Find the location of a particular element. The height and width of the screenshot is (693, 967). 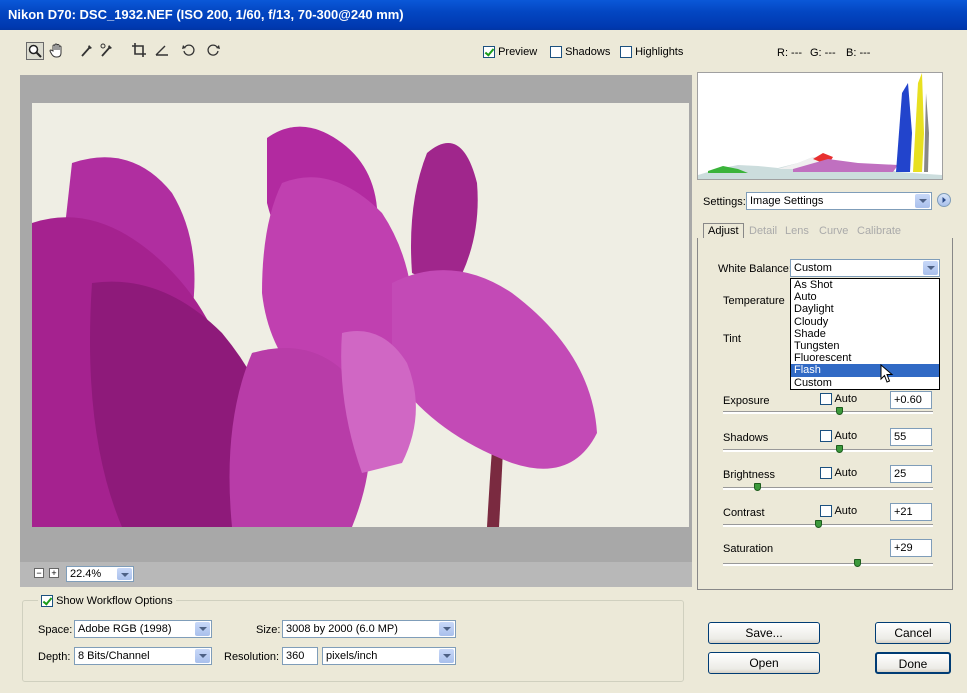

brightness-slider-thumb is located at coordinates (757, 487).